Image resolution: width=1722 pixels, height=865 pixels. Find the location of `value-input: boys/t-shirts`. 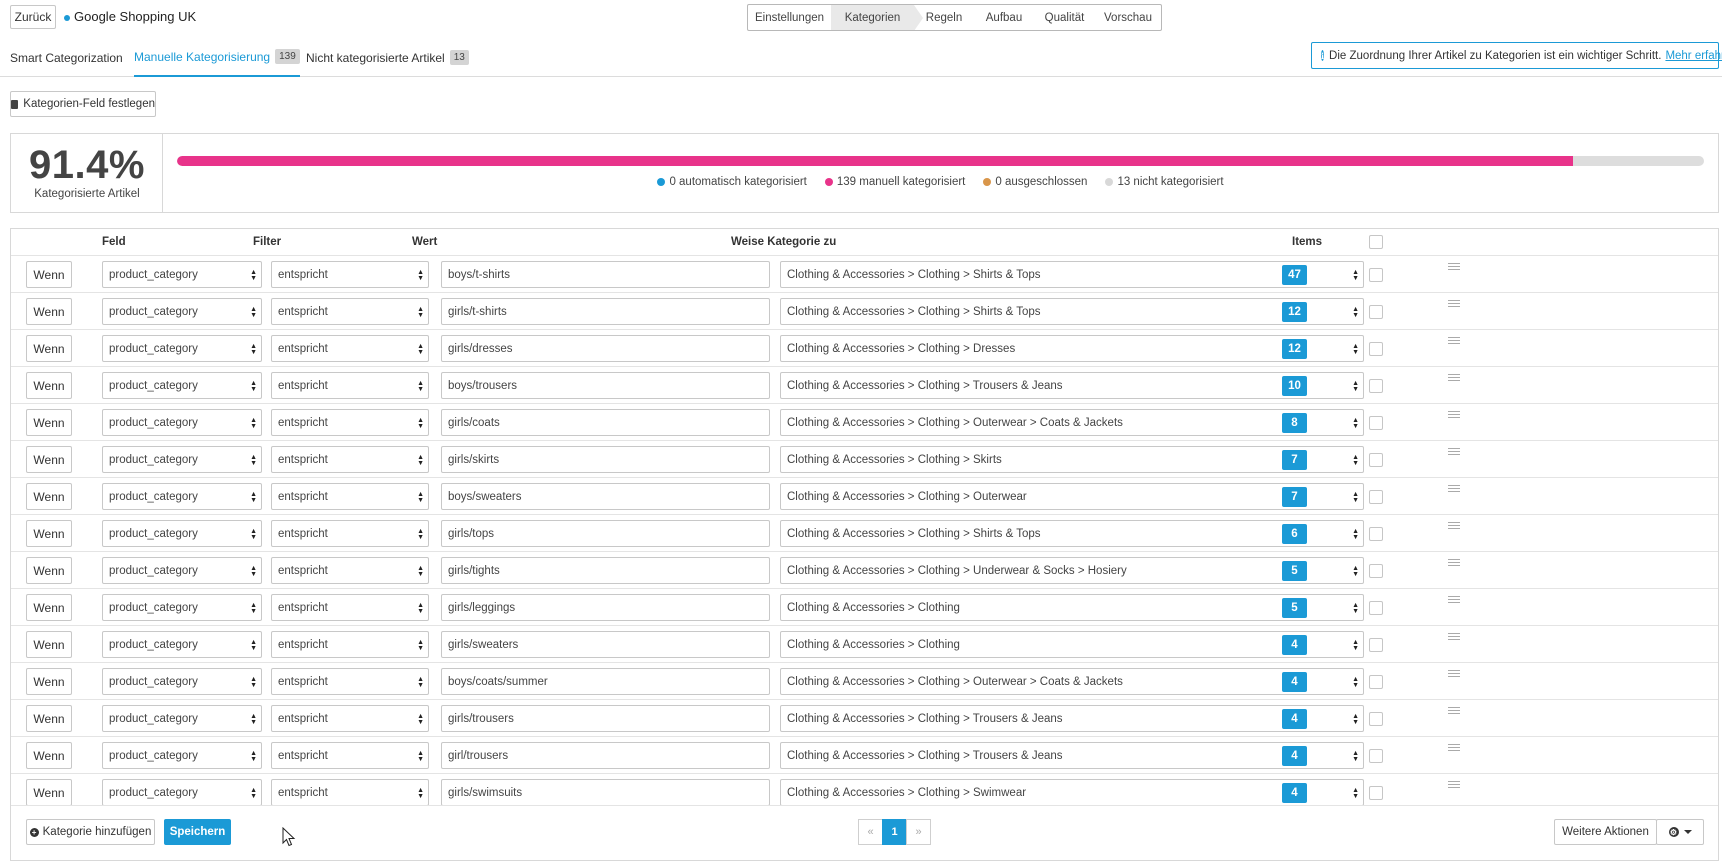

value-input: boys/t-shirts is located at coordinates (605, 274).